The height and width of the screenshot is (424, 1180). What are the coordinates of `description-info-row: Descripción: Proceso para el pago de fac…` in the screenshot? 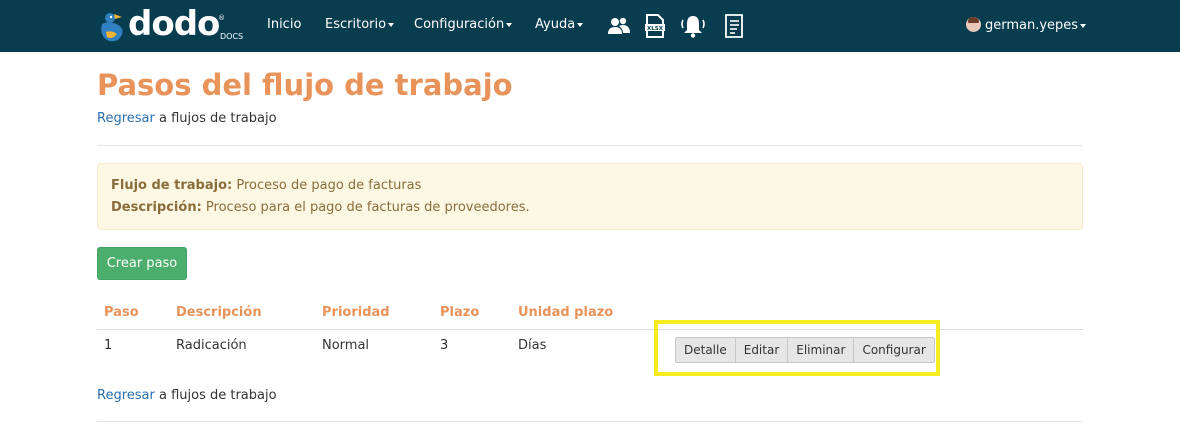 It's located at (320, 207).